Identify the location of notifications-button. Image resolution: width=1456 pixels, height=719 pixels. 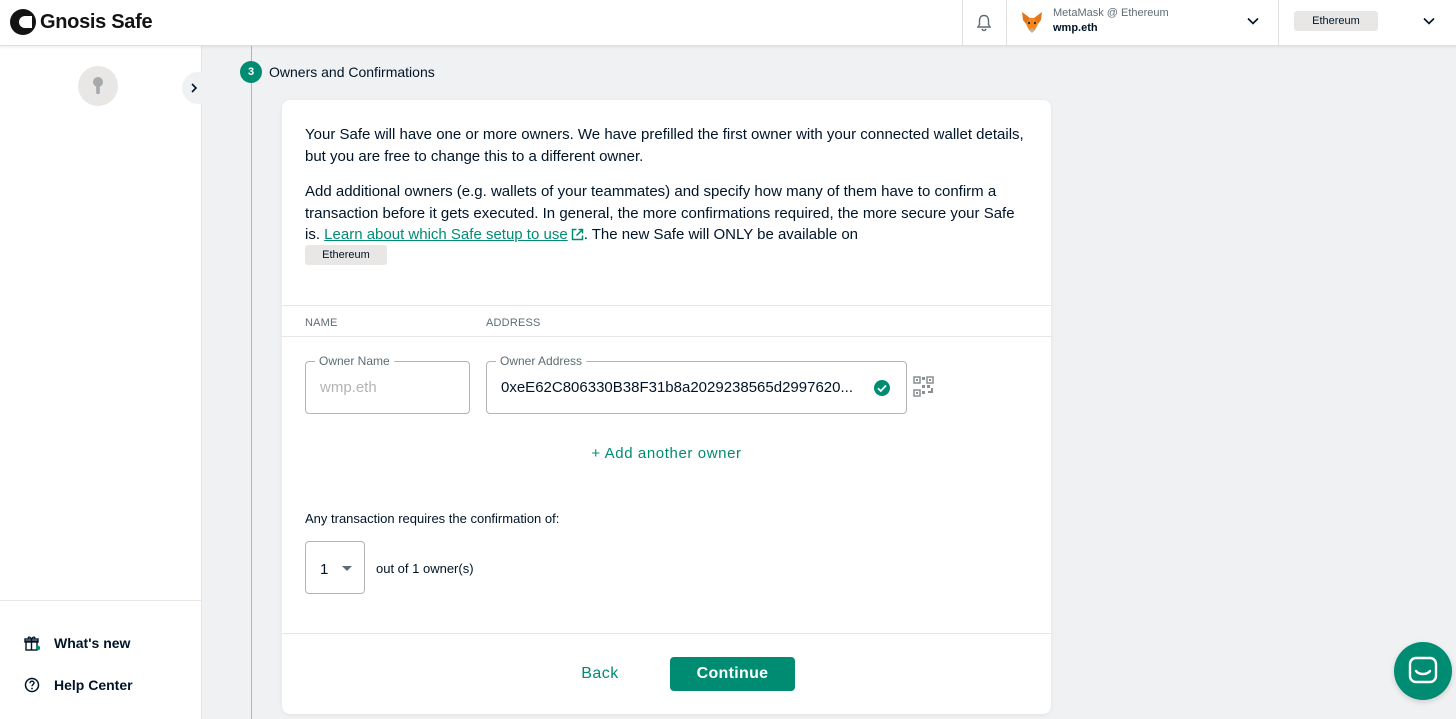
(984, 23).